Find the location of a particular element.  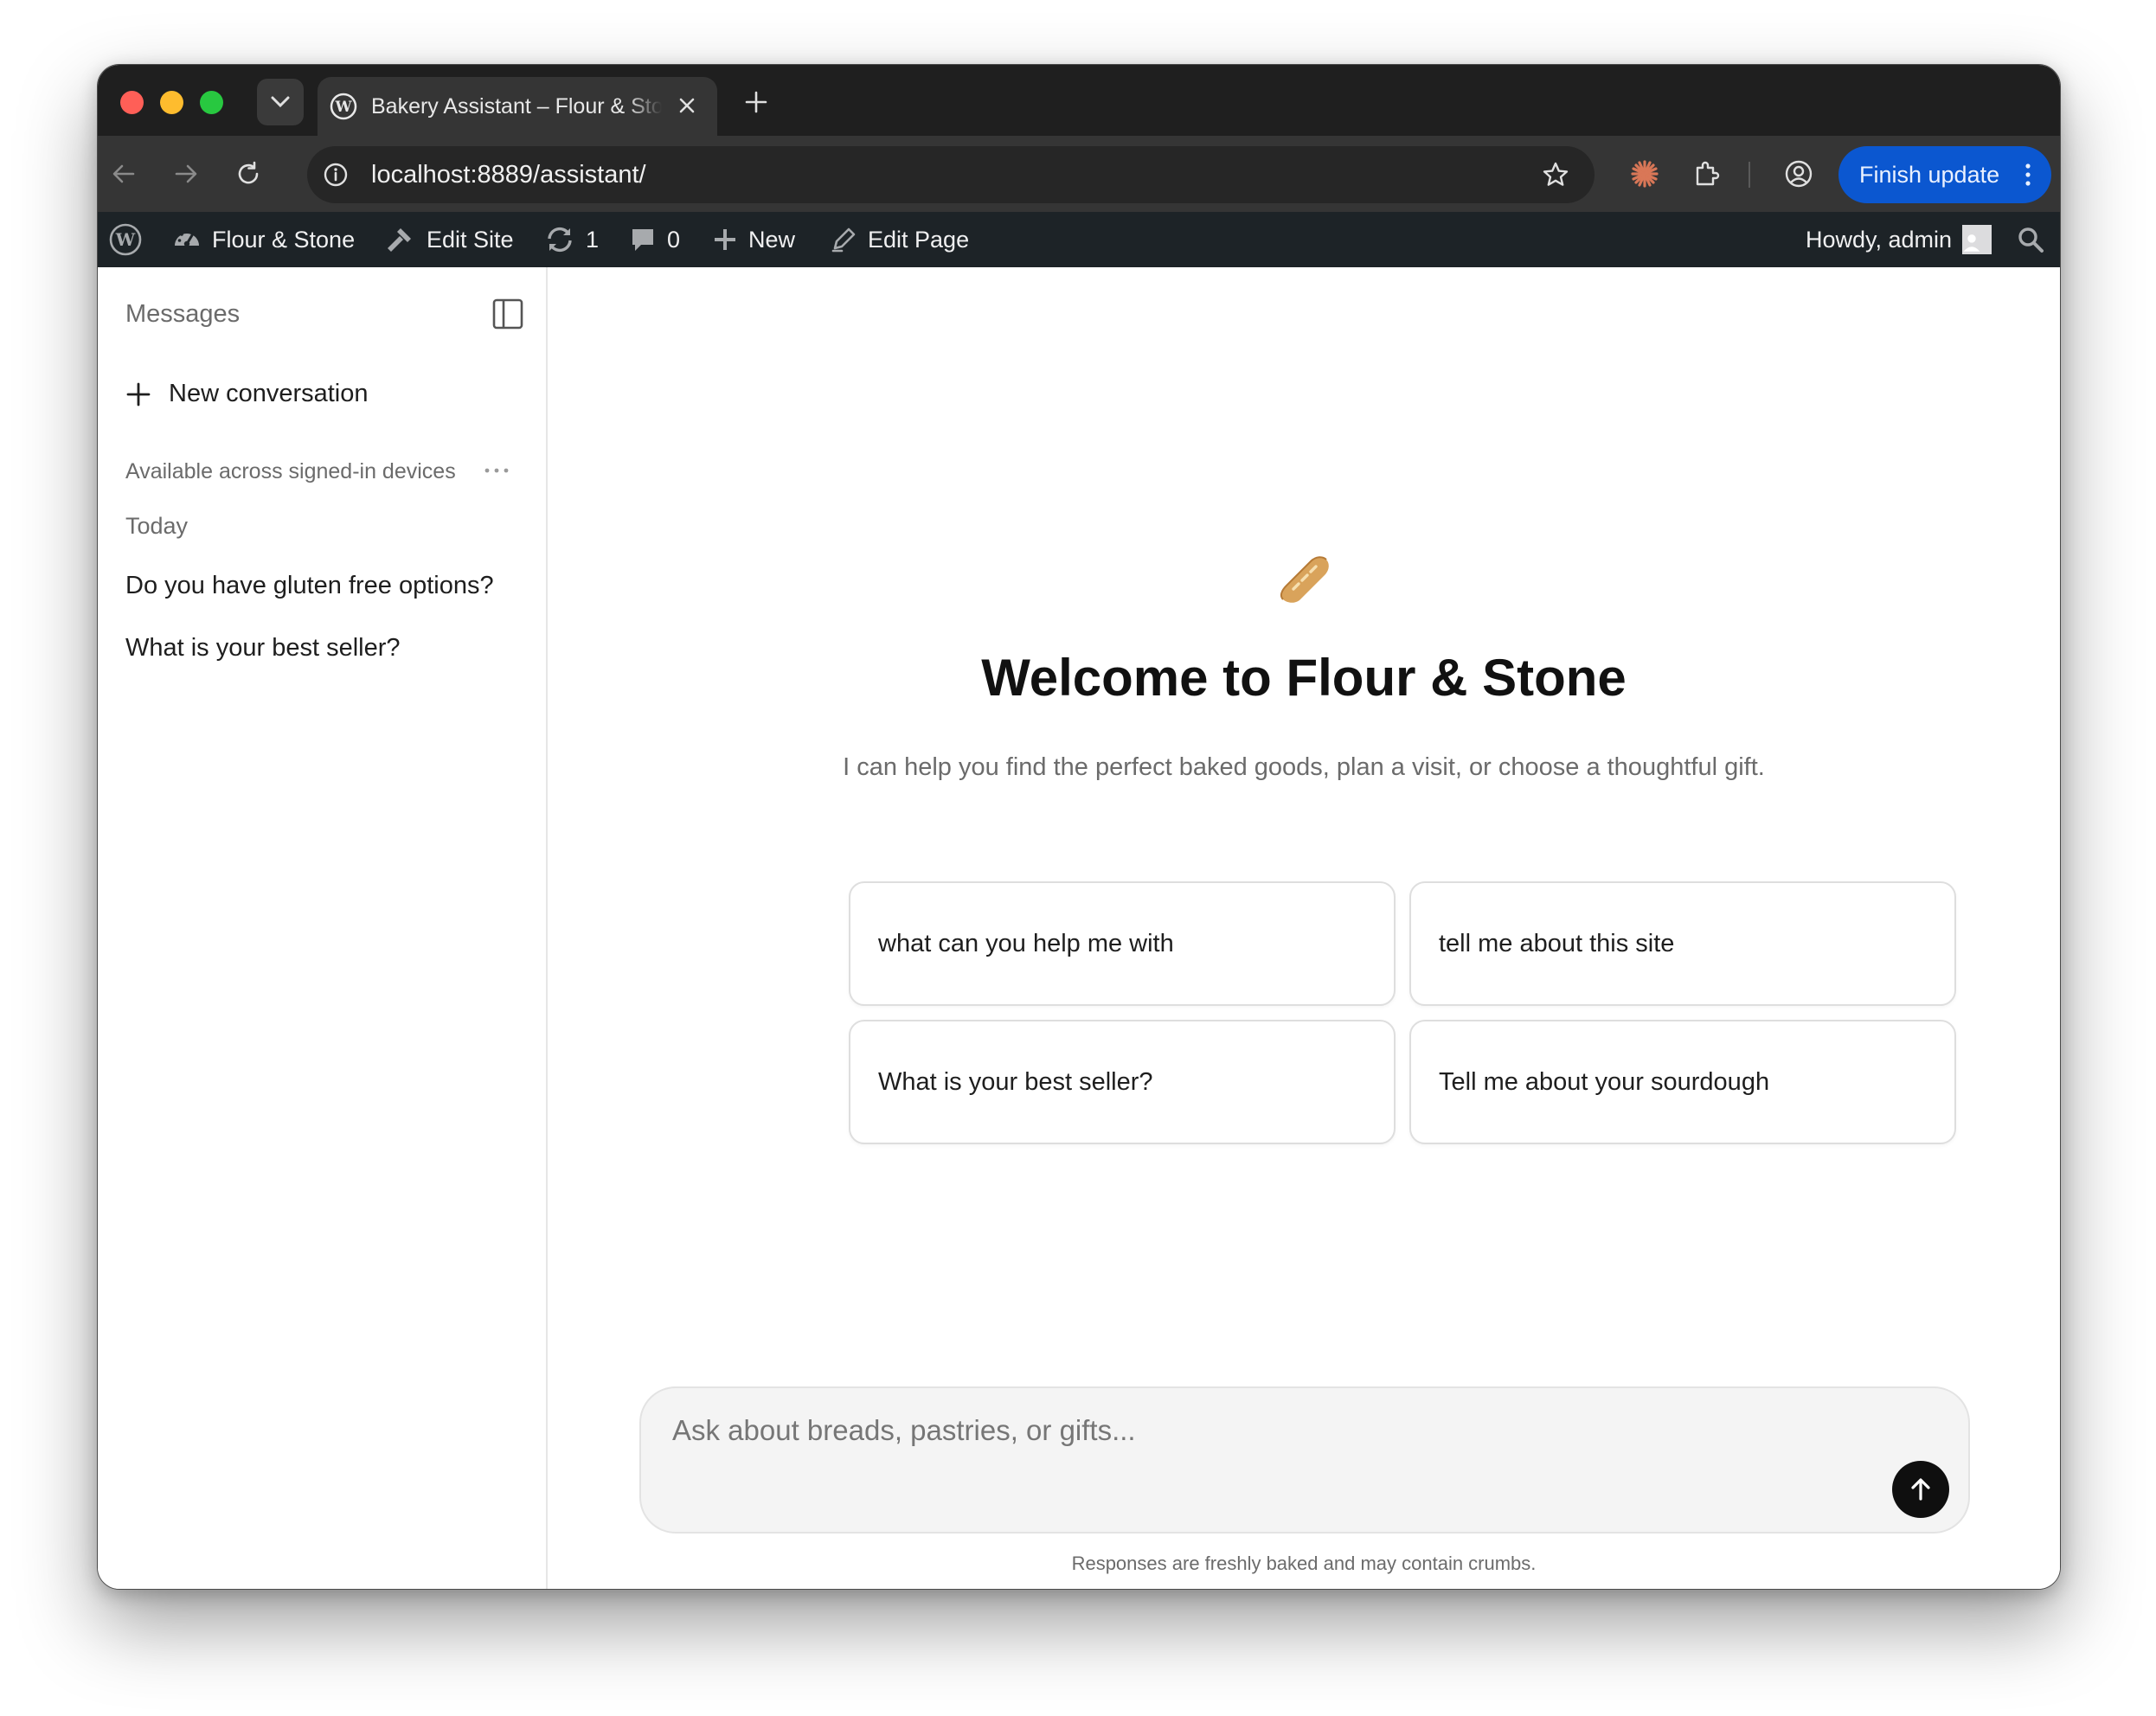

star-icon is located at coordinates (1556, 174).